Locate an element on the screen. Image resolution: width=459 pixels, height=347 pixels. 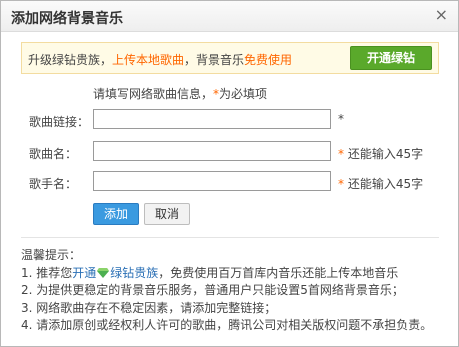
dialog-titlebar: 添加网络背景音乐 × is located at coordinates (229, 16).